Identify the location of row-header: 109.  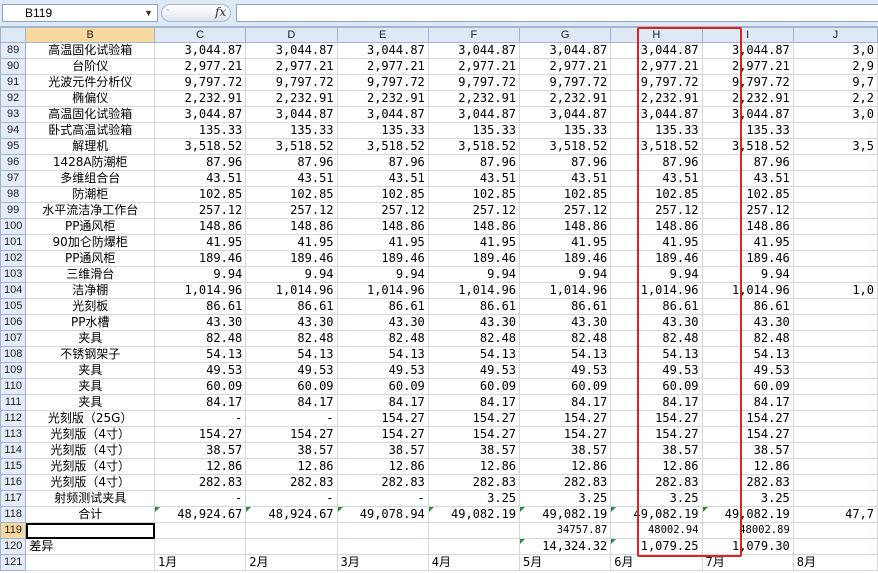
(13, 370).